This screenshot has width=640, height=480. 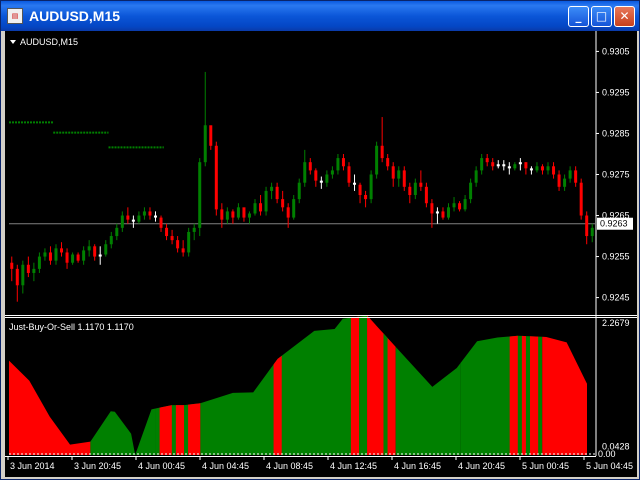 What do you see at coordinates (545, 466) in the screenshot?
I see `time-axis-label: 5 Jun 00:45` at bounding box center [545, 466].